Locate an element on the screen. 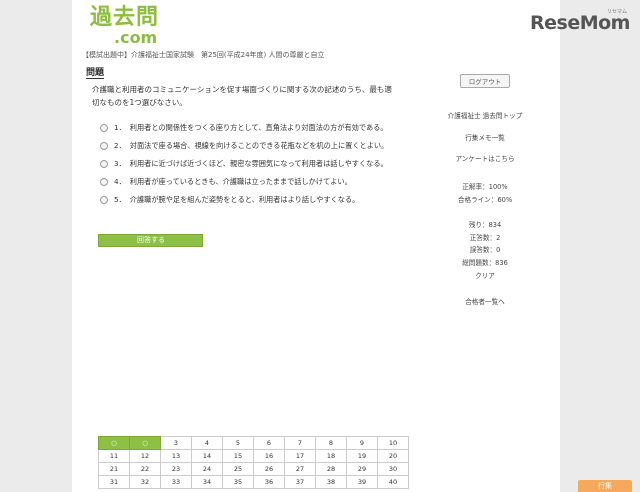 The width and height of the screenshot is (640, 492). choice-text: 利用者との関係性をつくる座り方として、直角法より対面法の方が有効である。 is located at coordinates (258, 127).